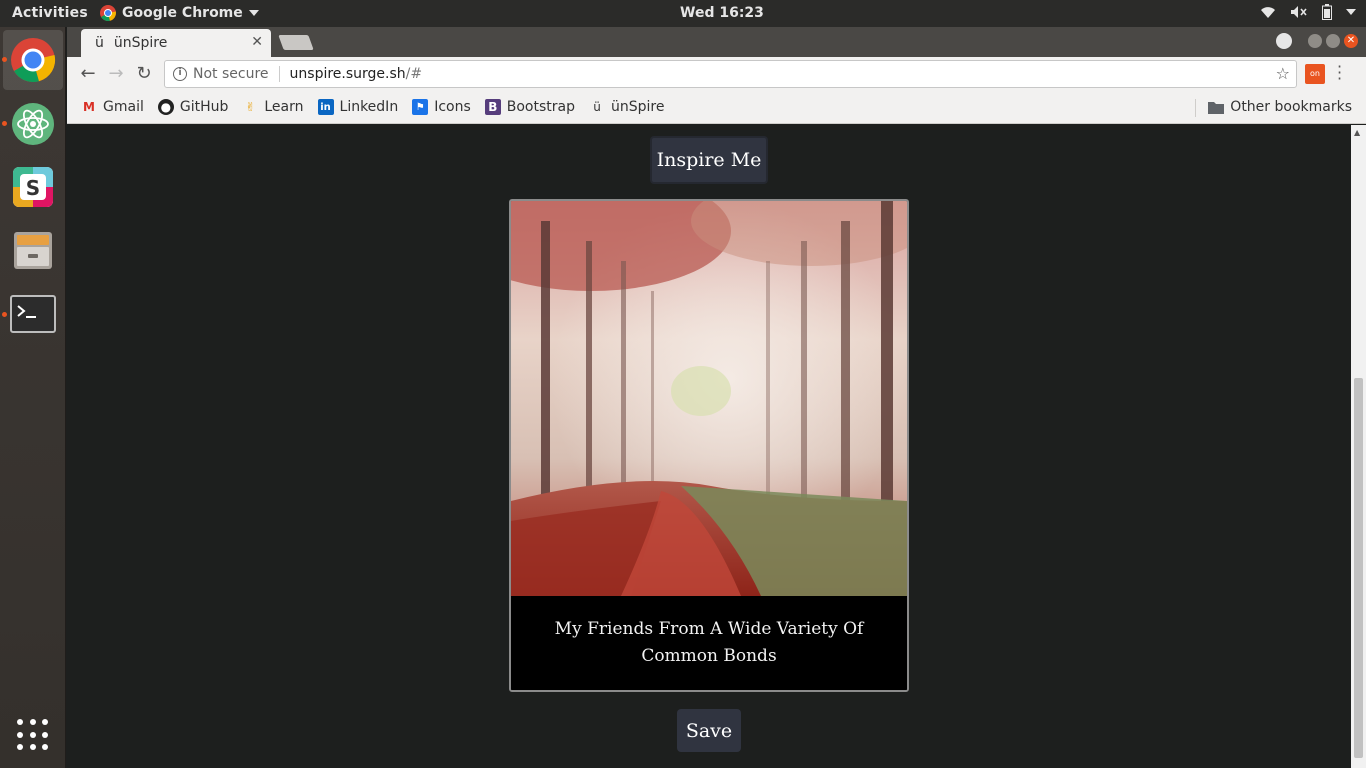 This screenshot has width=1366, height=768. I want to click on forward-arrow-icon: →, so click(116, 73).